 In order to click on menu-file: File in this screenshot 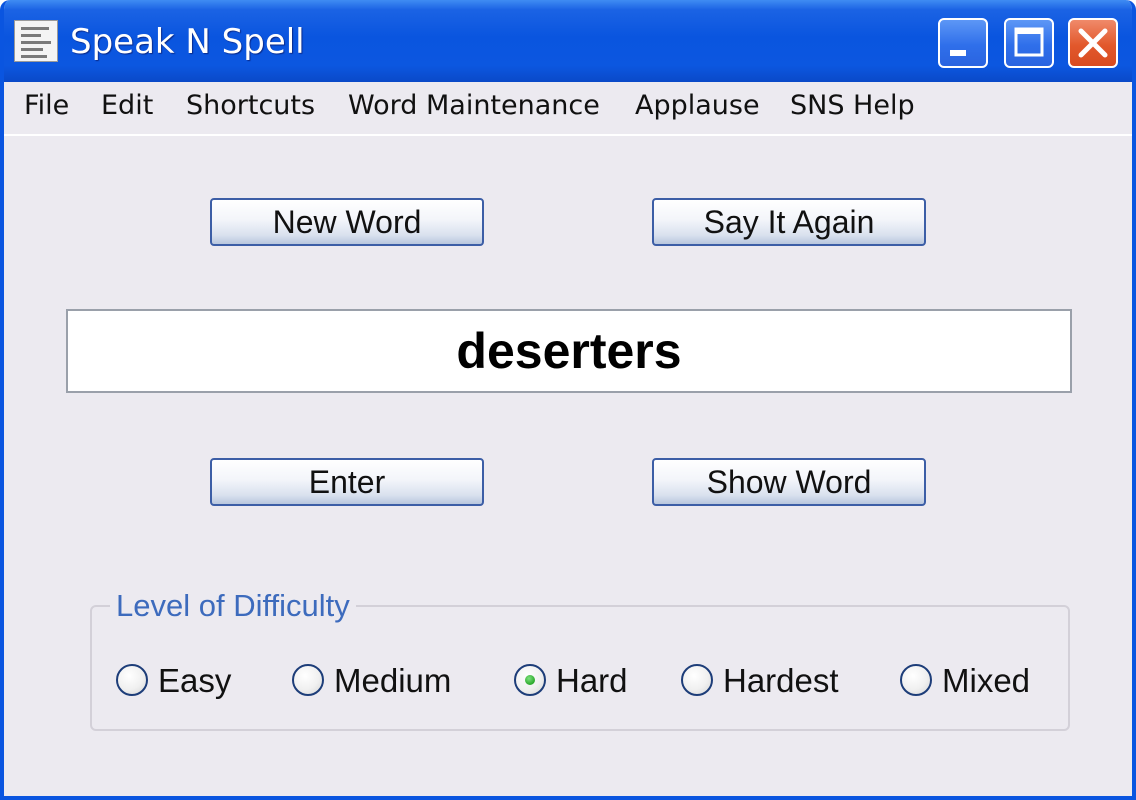, I will do `click(46, 105)`.